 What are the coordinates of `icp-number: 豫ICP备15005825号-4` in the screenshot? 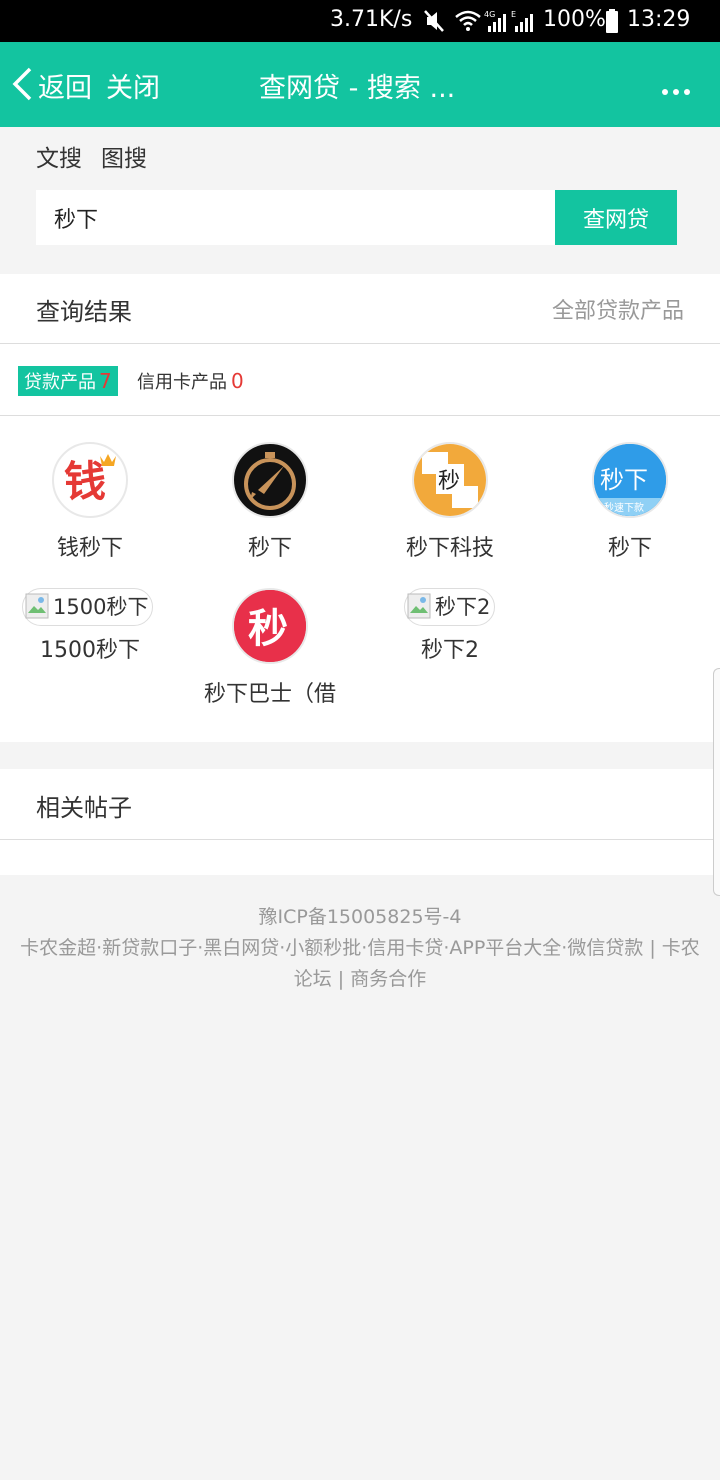 It's located at (360, 917).